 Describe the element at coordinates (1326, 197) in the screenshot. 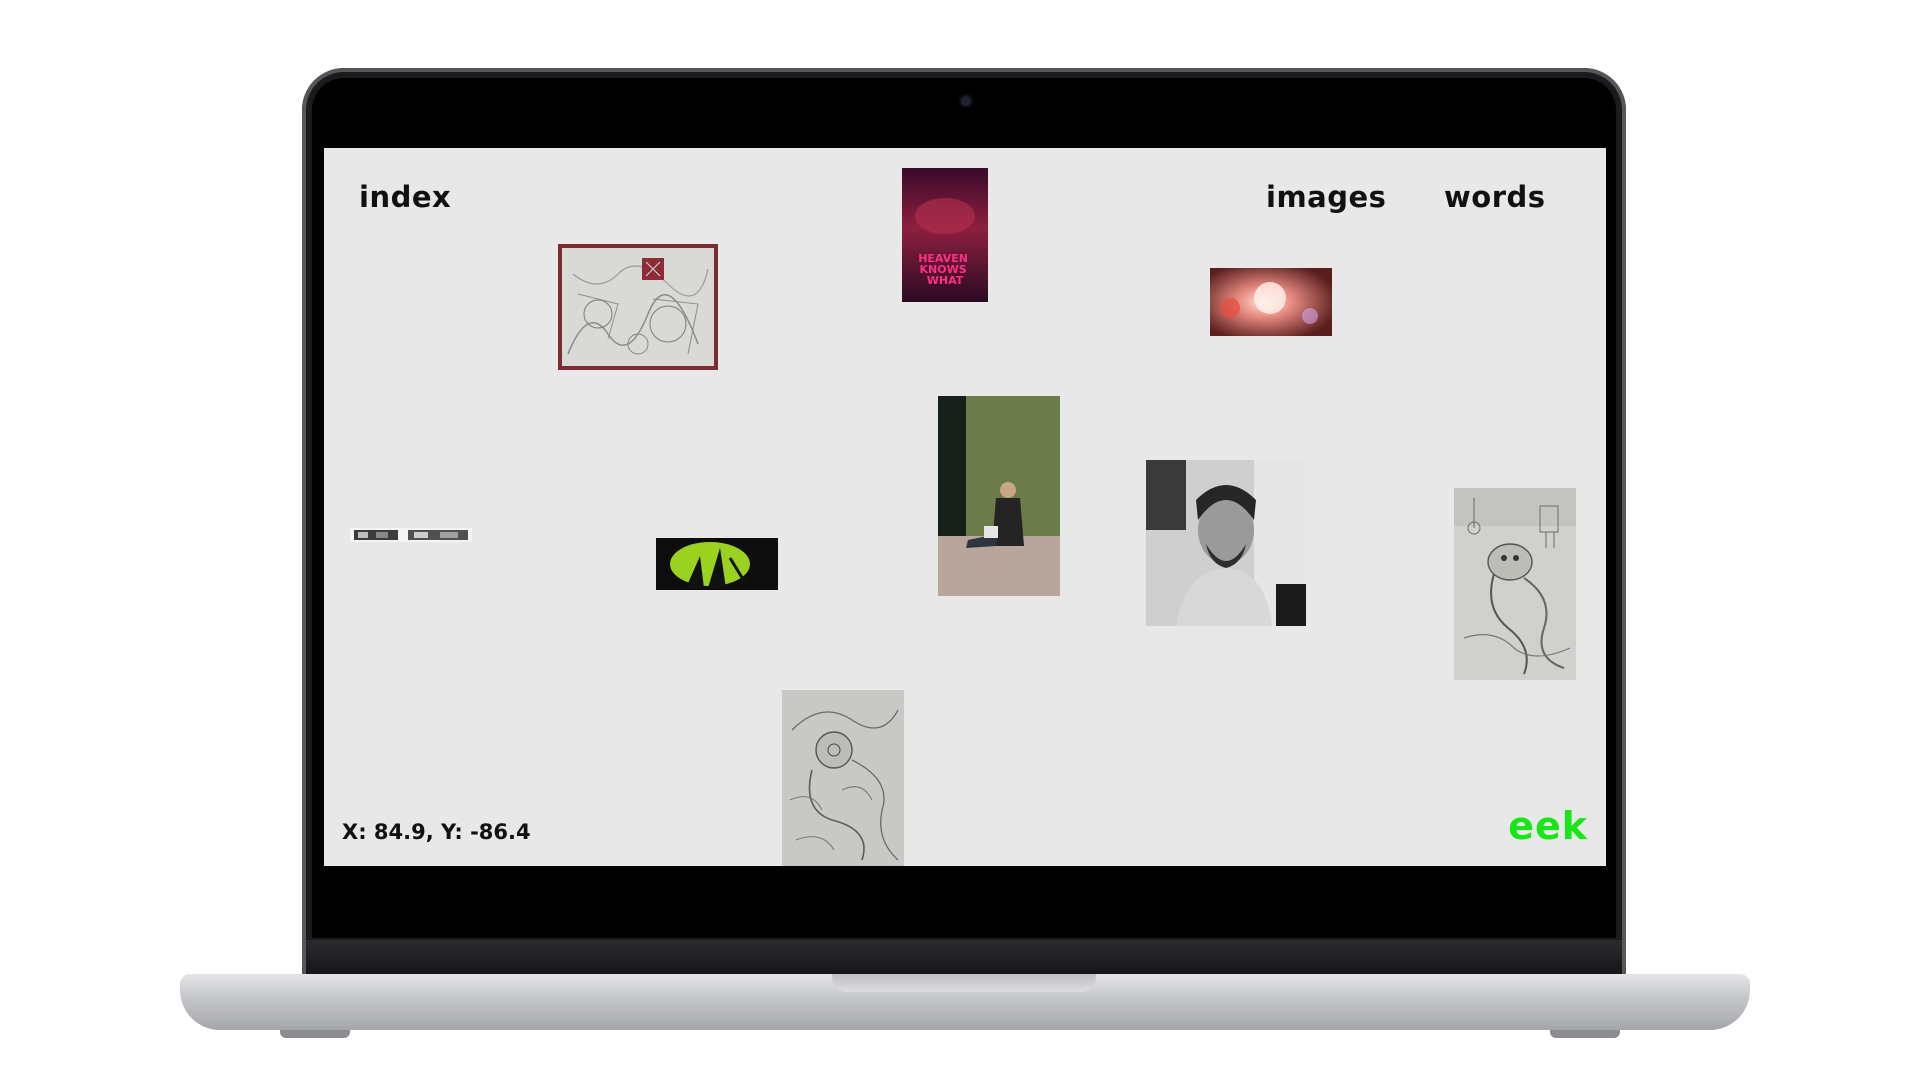

I see `nav-images-link: images` at that location.